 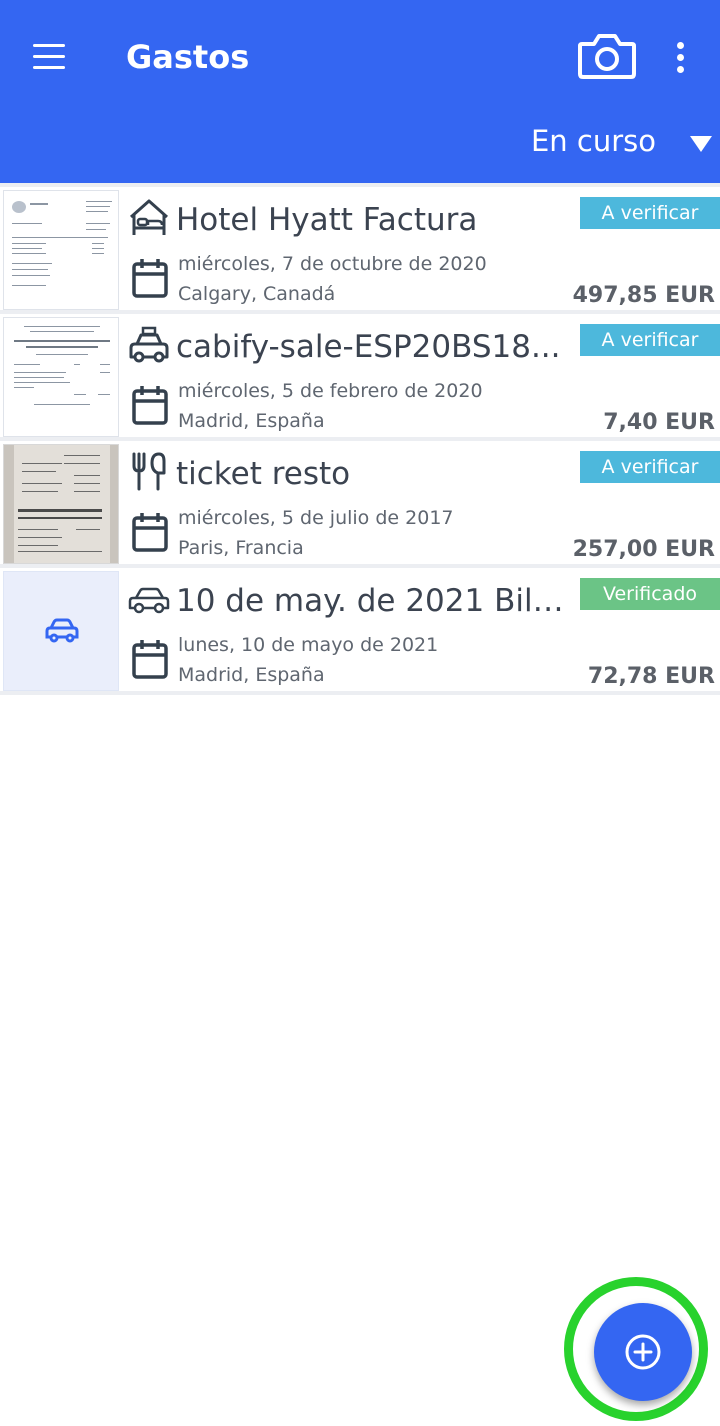 What do you see at coordinates (680, 45) in the screenshot?
I see `more-vert-icon` at bounding box center [680, 45].